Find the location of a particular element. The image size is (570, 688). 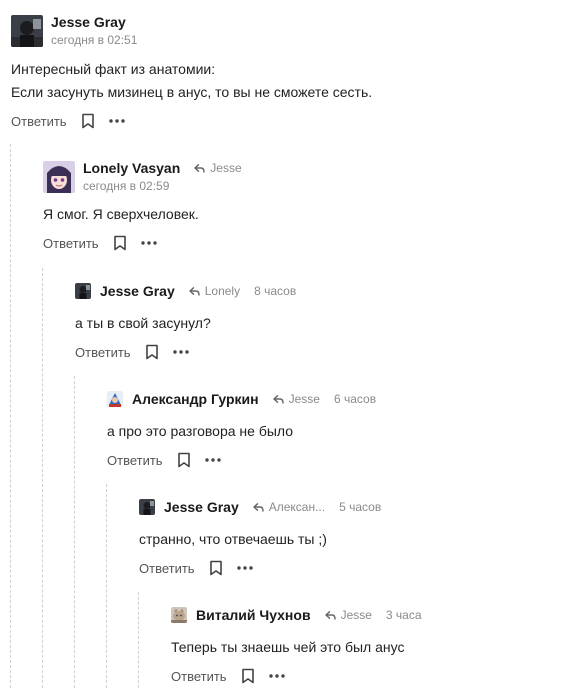

comment-body: Я смог. Я сверхчеловек. is located at coordinates (142, 214).